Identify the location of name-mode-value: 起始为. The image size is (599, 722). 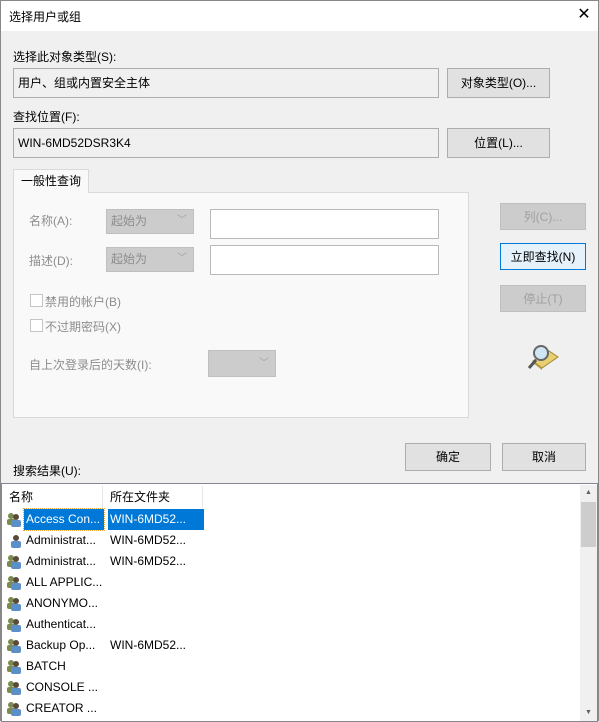
(129, 221).